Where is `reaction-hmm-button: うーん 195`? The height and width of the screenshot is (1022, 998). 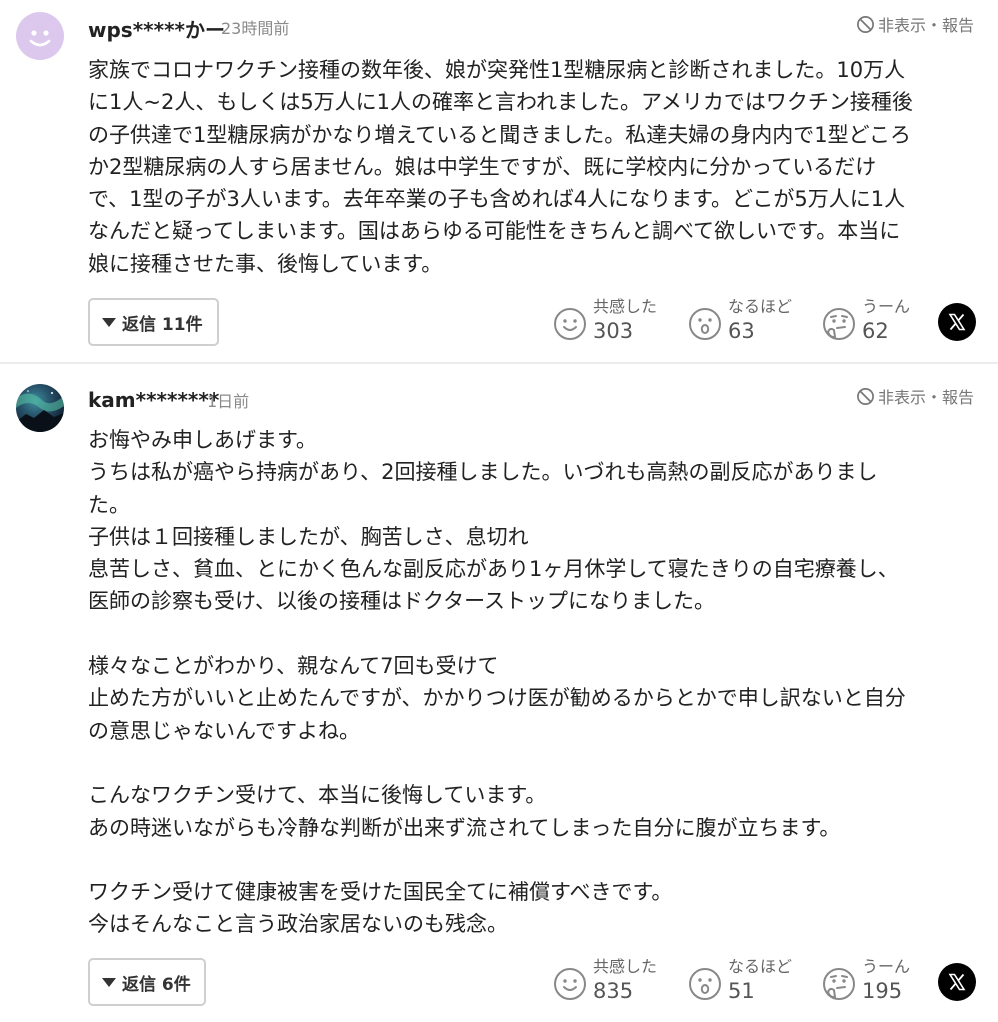
reaction-hmm-button: うーん 195 is located at coordinates (866, 980).